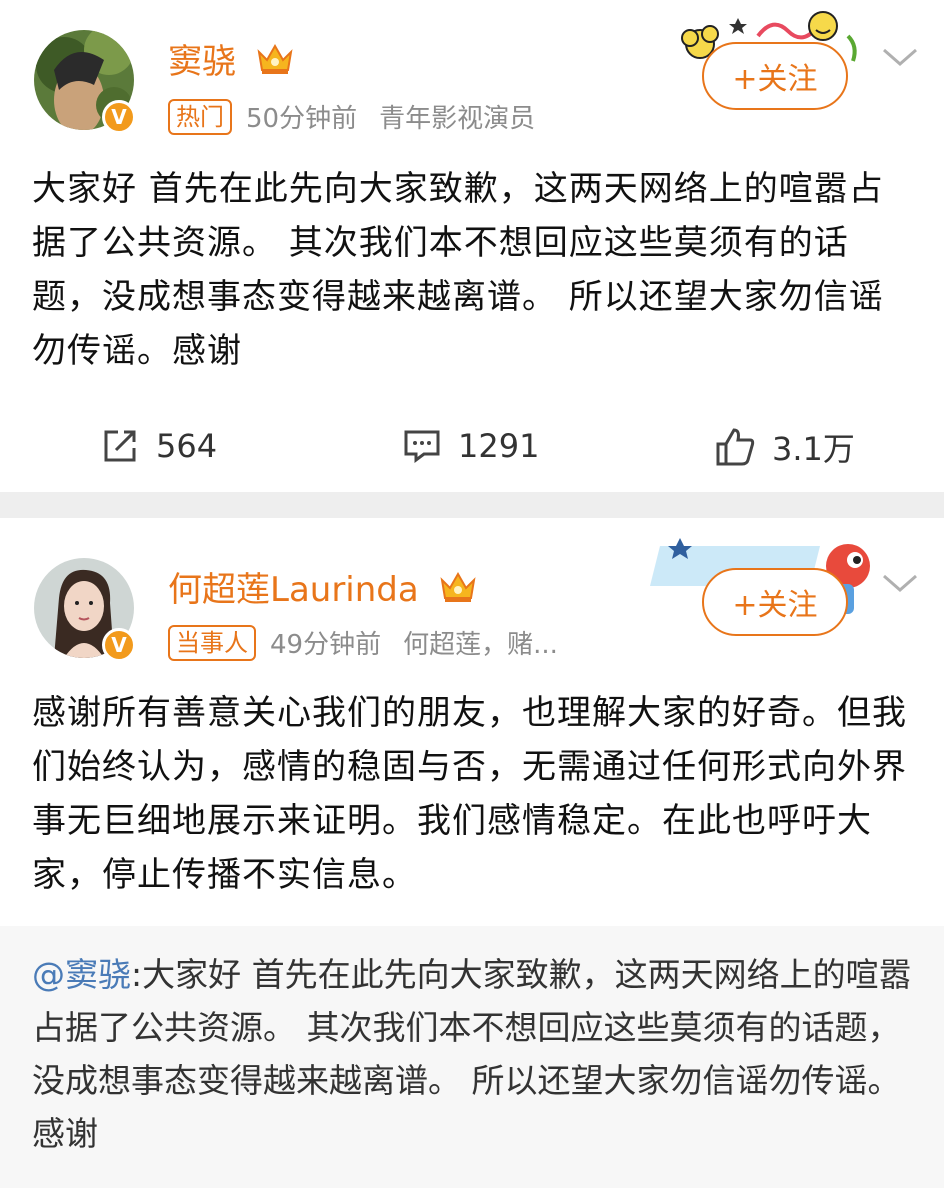  What do you see at coordinates (302, 119) in the screenshot?
I see `post-time: 50分钟前` at bounding box center [302, 119].